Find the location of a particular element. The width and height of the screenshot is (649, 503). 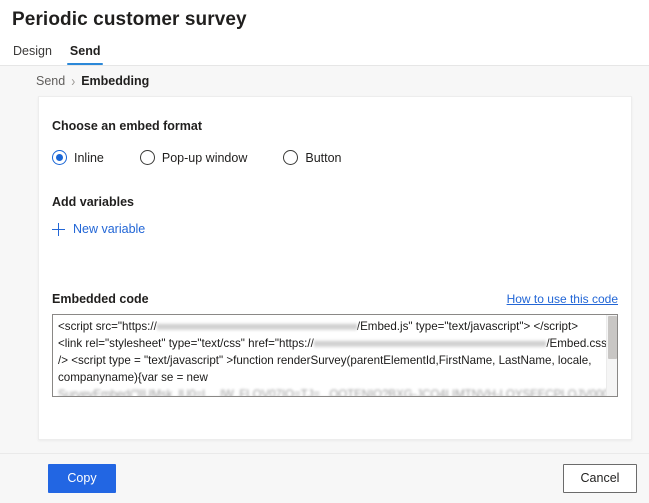

how-to-use-this-code-link: How to use this code is located at coordinates (562, 299).